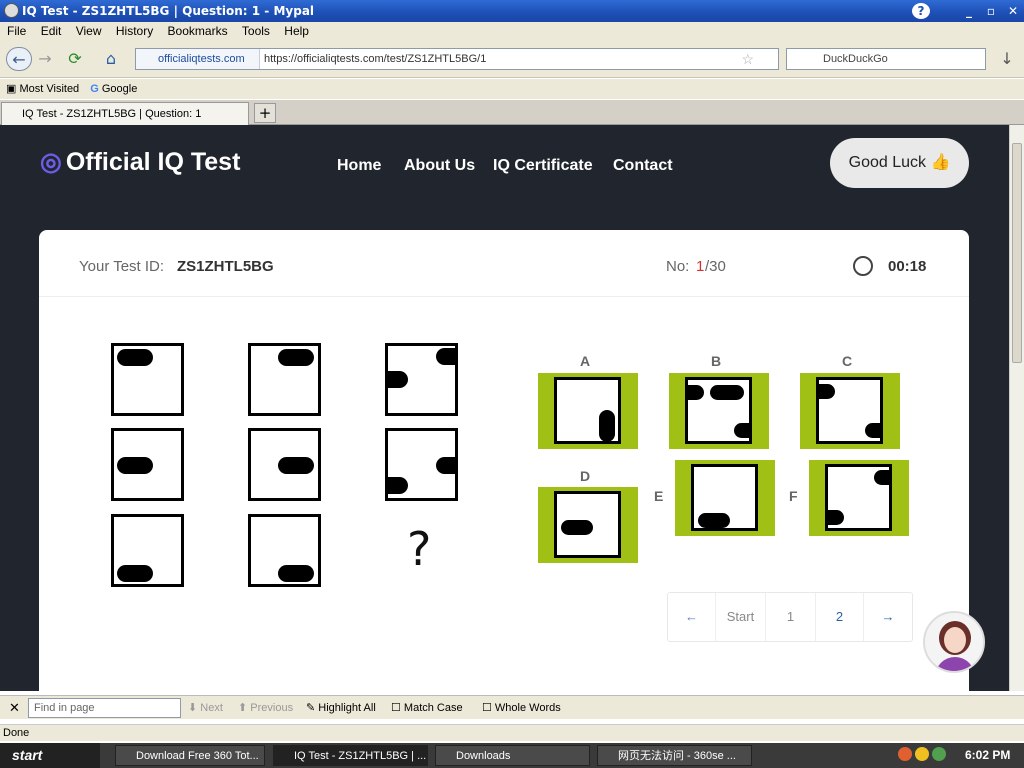 The height and width of the screenshot is (768, 1024). I want to click on good-luck-button: Good Luck 👍, so click(899, 163).